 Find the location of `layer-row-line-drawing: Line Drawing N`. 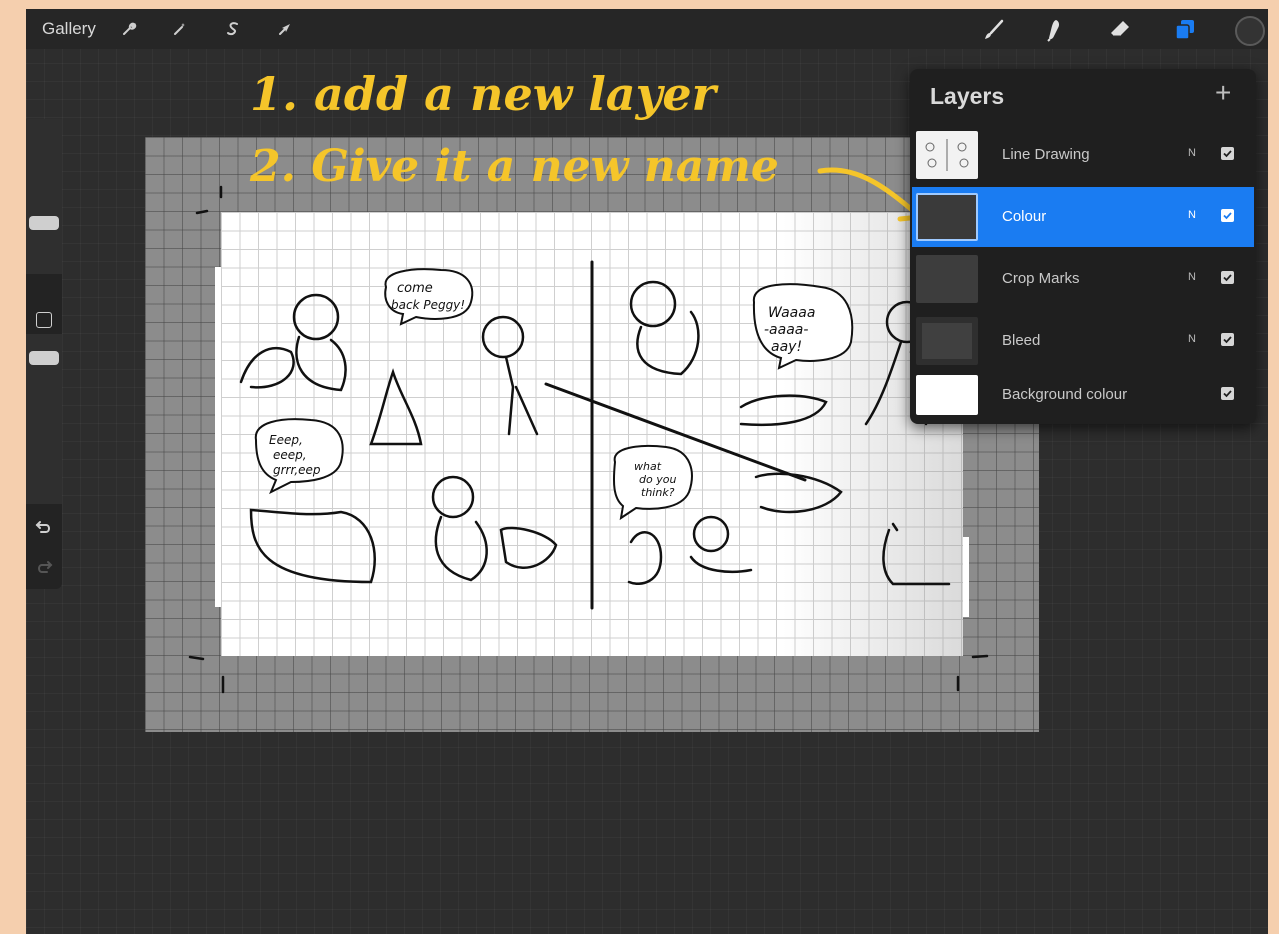

layer-row-line-drawing: Line Drawing N is located at coordinates (1083, 155).